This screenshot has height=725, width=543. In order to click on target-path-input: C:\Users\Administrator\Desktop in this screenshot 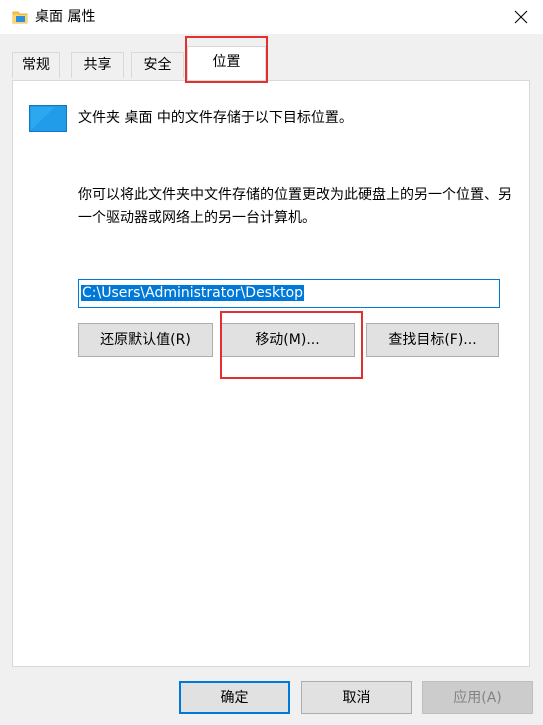, I will do `click(289, 293)`.